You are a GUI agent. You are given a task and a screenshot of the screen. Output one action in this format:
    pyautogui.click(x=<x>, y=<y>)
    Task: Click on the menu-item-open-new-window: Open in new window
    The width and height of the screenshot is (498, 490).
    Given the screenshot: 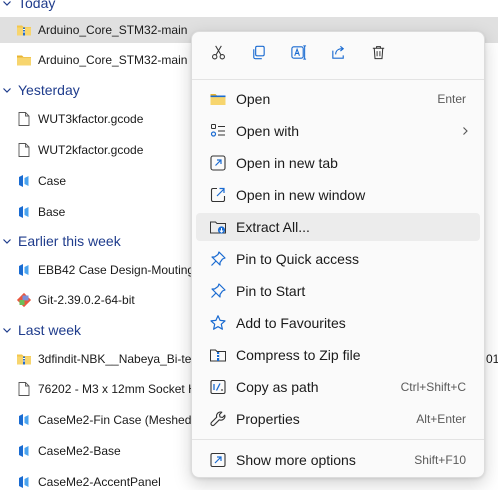 What is the action you would take?
    pyautogui.click(x=338, y=195)
    